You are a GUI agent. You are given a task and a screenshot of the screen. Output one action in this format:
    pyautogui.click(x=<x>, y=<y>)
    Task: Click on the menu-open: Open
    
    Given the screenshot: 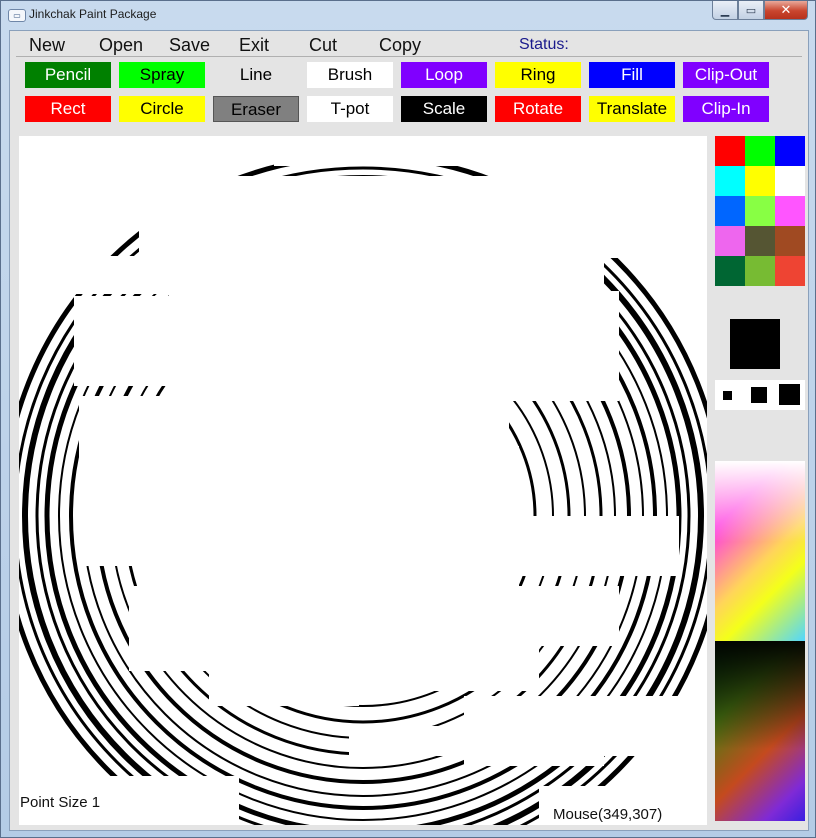 What is the action you would take?
    pyautogui.click(x=121, y=45)
    